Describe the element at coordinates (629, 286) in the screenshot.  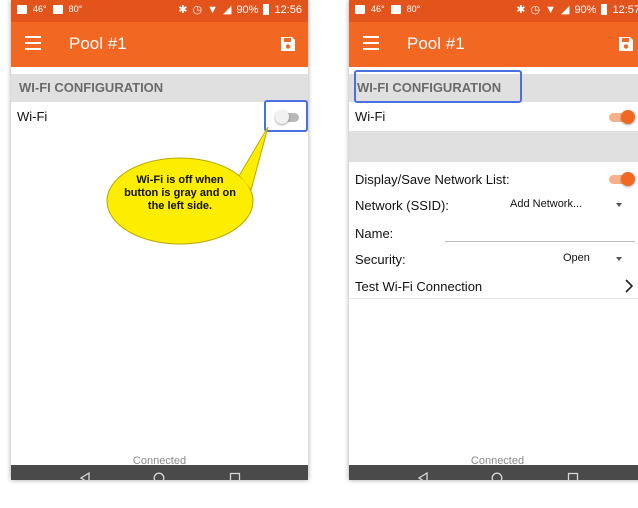
I see `chevron-right-icon` at that location.